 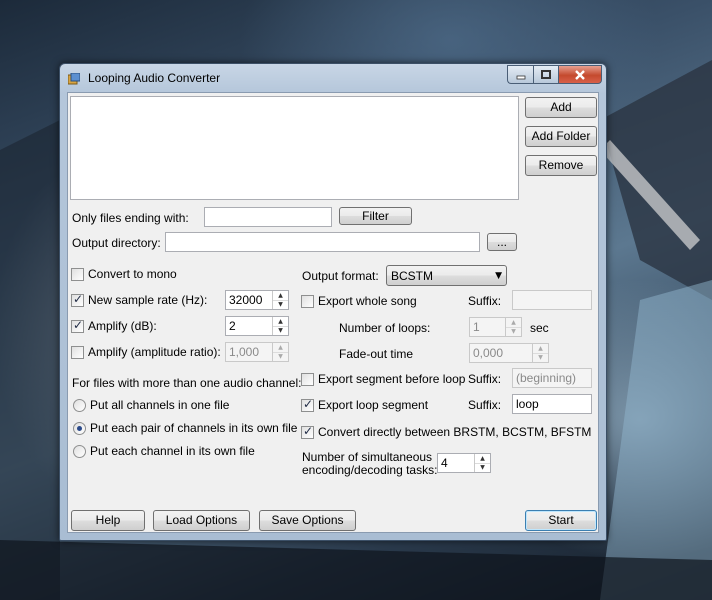 I want to click on convert-to-mono-label: Convert to mono, so click(x=132, y=274).